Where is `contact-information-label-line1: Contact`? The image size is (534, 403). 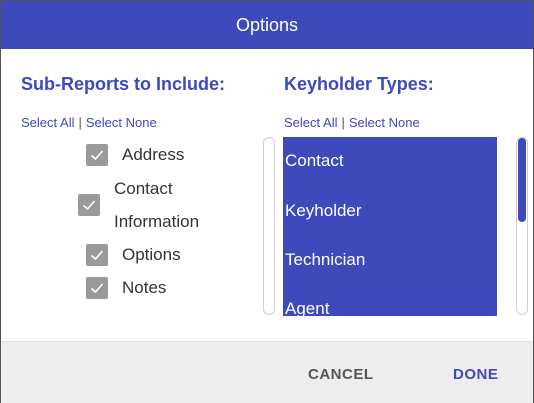
contact-information-label-line1: Contact is located at coordinates (143, 188).